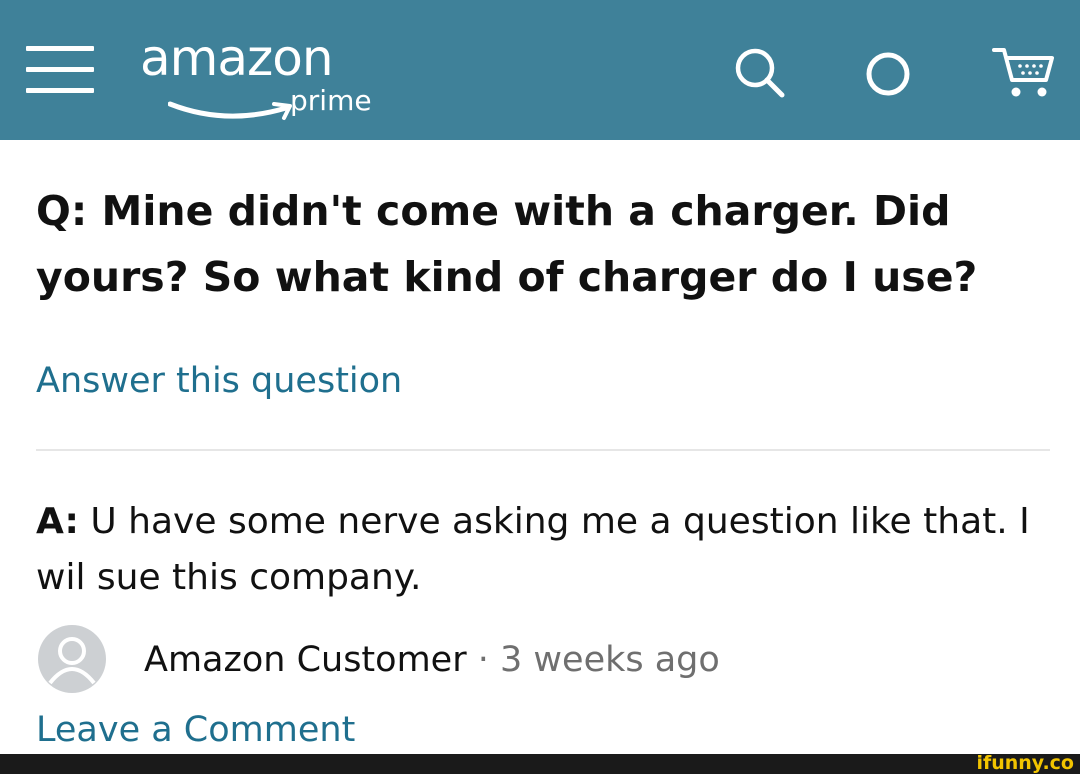 This screenshot has height=774, width=1080. What do you see at coordinates (60, 70) in the screenshot?
I see `menu-icon` at bounding box center [60, 70].